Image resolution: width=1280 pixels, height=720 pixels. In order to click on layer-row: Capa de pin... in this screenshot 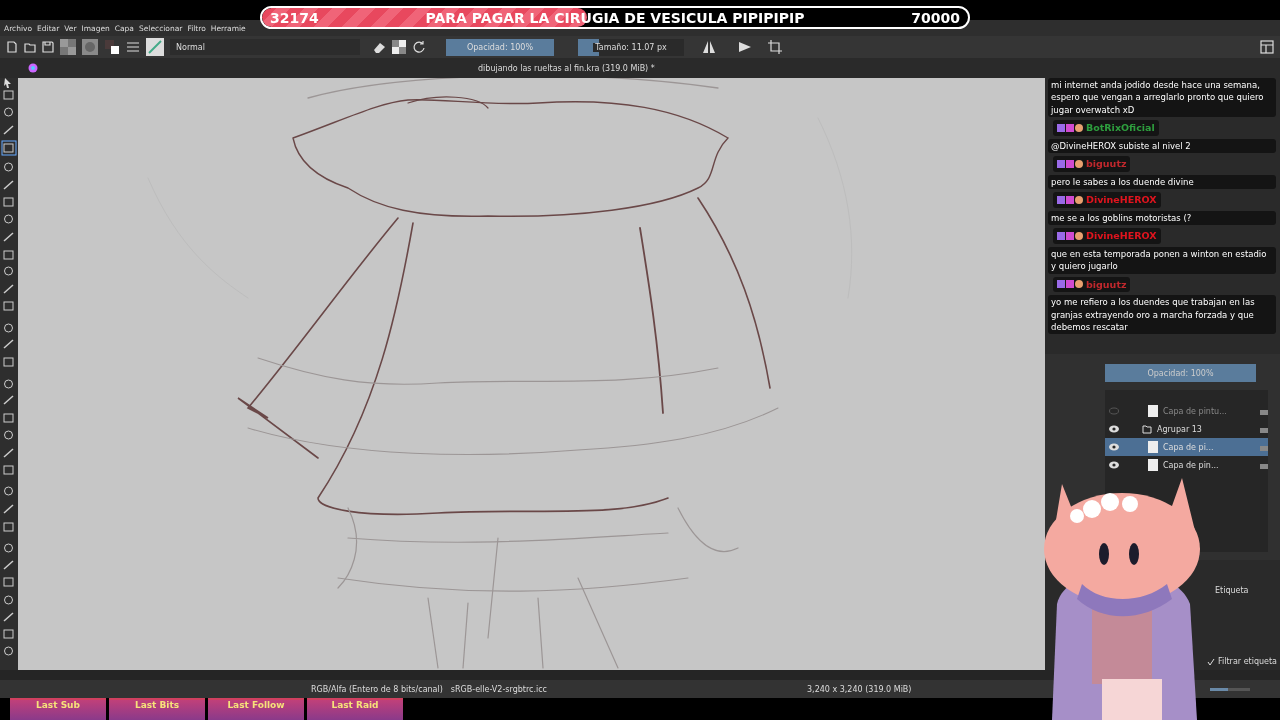, I will do `click(1186, 465)`.